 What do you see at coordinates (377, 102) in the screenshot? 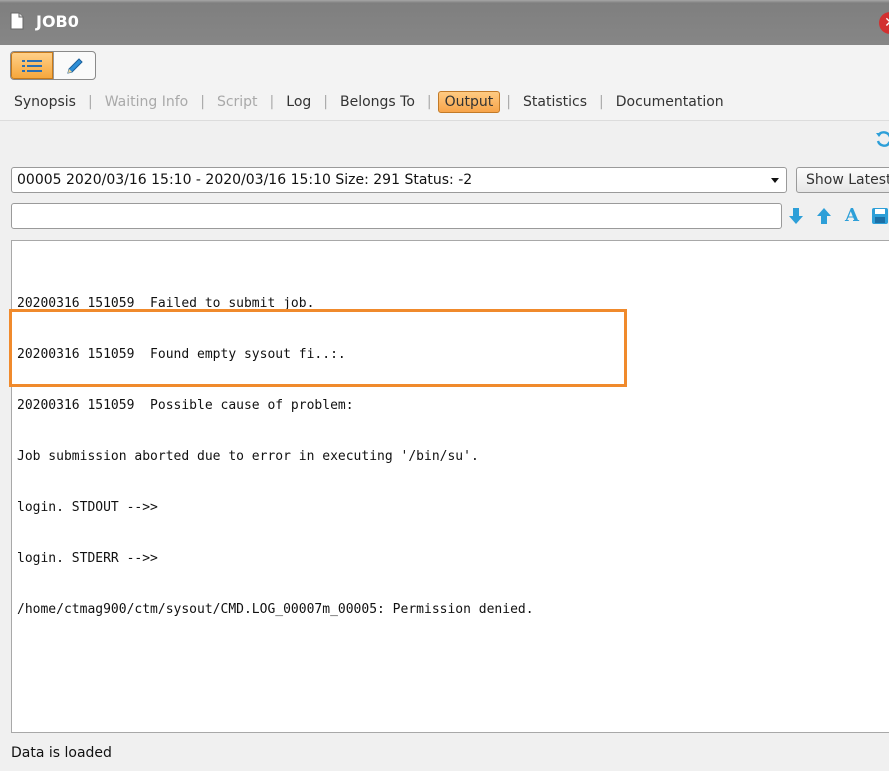
I see `tab-belongs-to: Belongs To` at bounding box center [377, 102].